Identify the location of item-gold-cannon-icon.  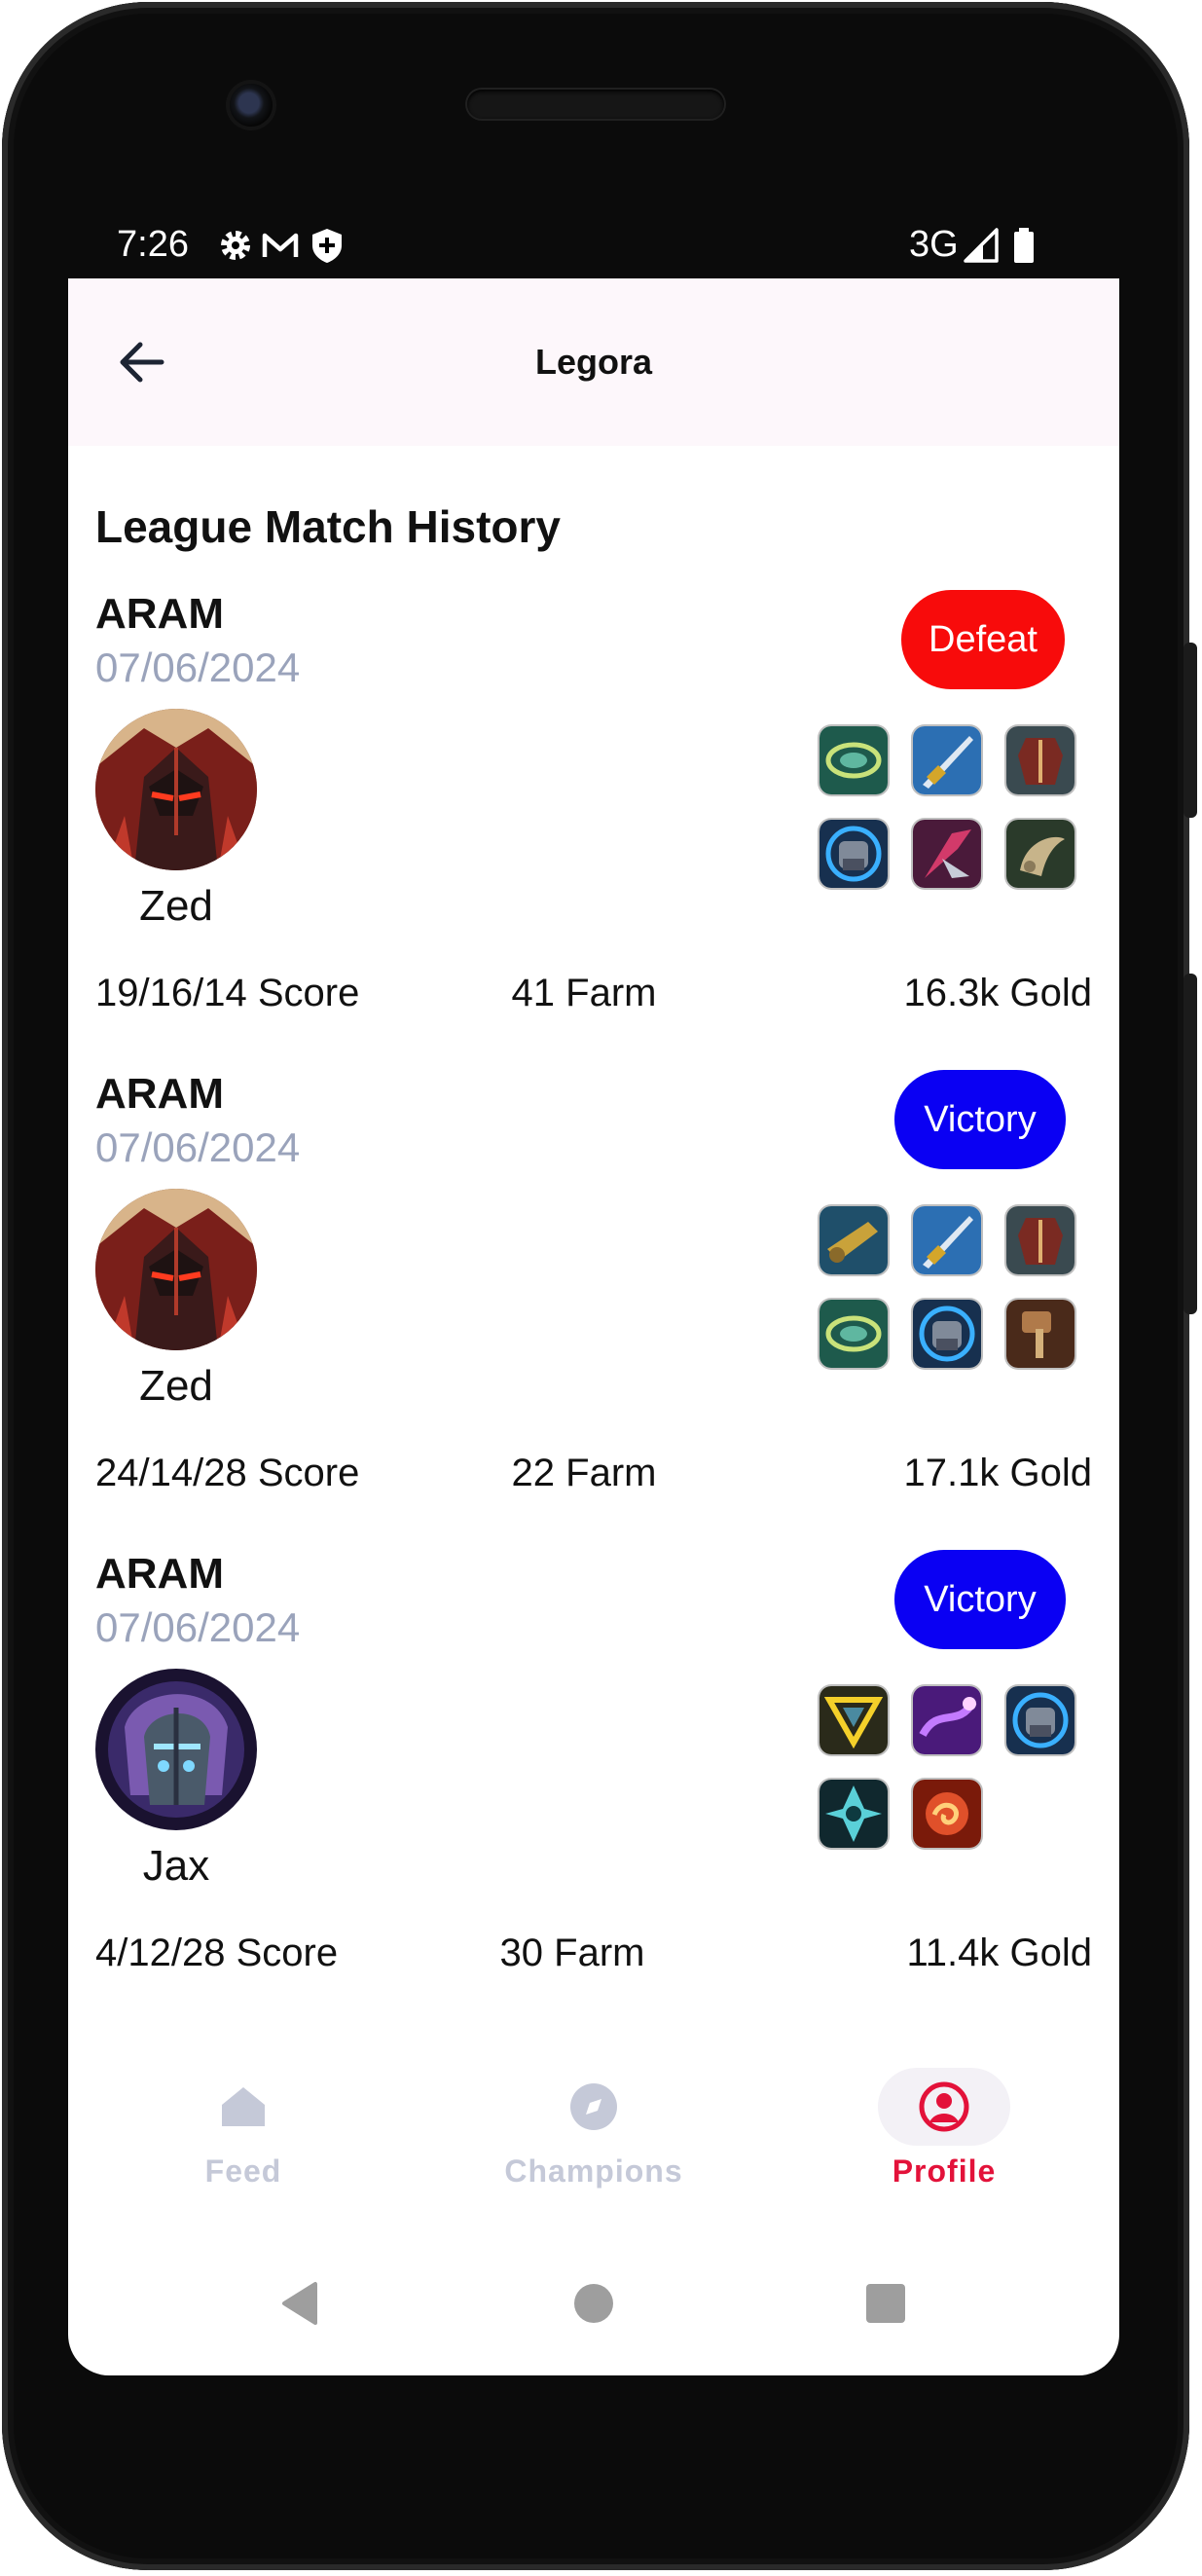
(854, 1240).